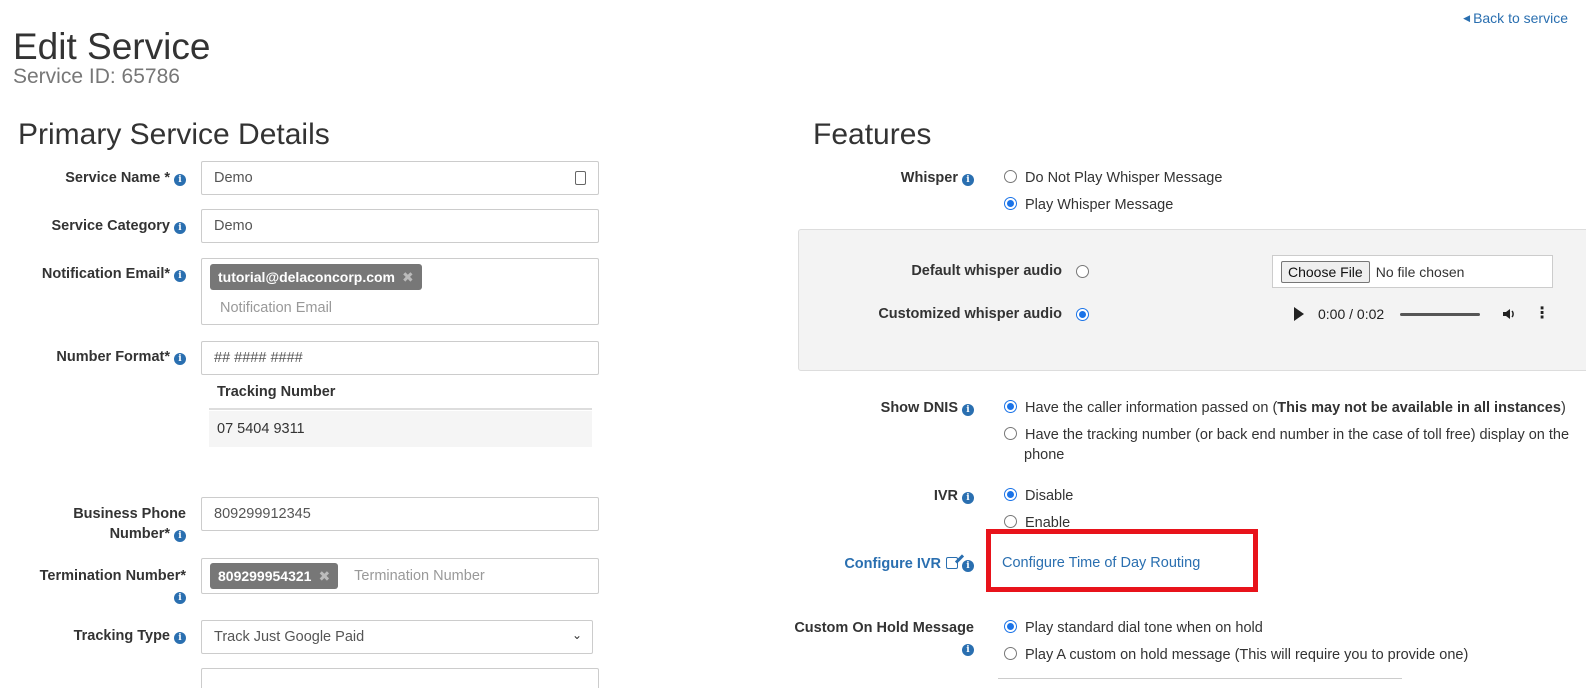 The image size is (1586, 688). I want to click on whisper-option-play: Play Whisper Message, so click(1088, 205).